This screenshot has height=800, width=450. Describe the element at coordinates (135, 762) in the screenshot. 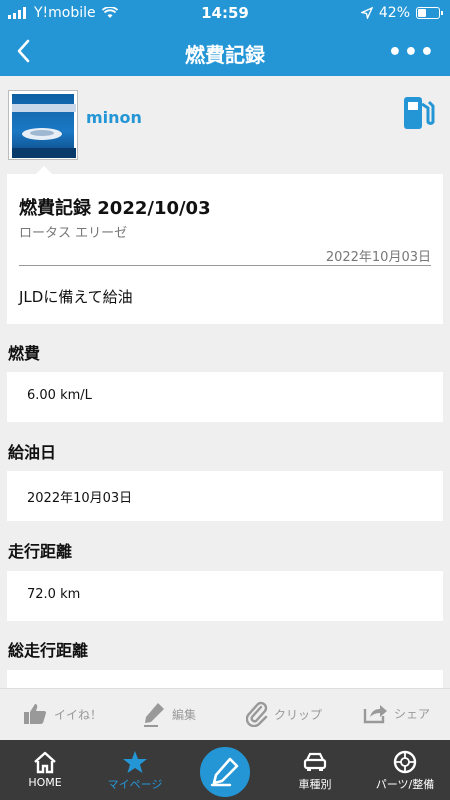

I see `star-icon` at that location.